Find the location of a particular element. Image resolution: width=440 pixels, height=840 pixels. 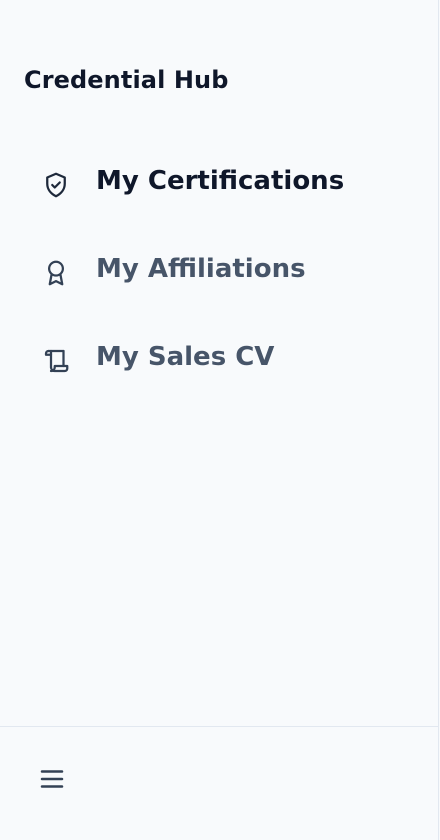

sidebar-footer is located at coordinates (219, 783).